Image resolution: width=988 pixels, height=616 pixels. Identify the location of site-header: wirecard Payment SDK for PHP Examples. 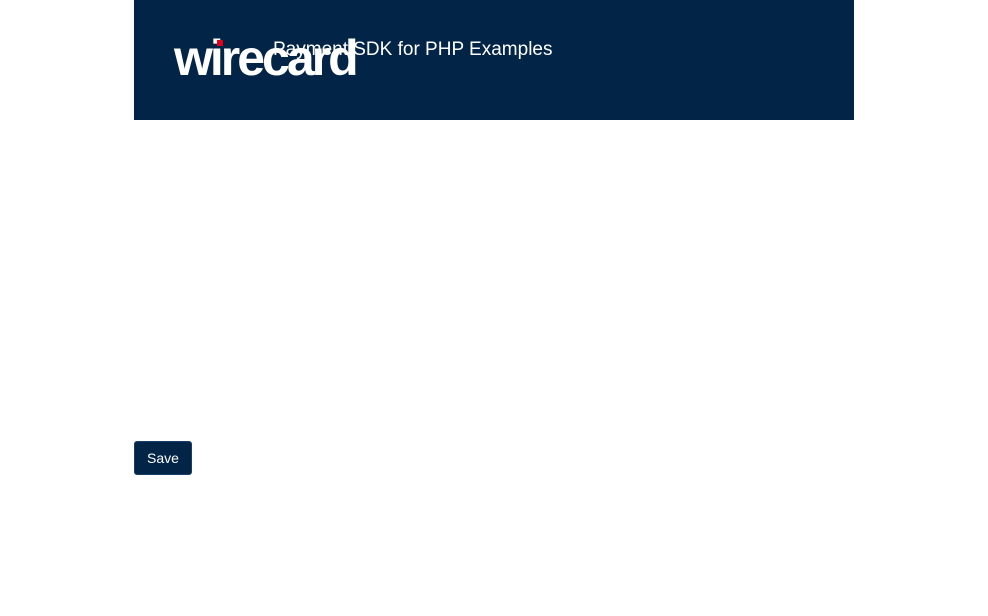
(494, 60).